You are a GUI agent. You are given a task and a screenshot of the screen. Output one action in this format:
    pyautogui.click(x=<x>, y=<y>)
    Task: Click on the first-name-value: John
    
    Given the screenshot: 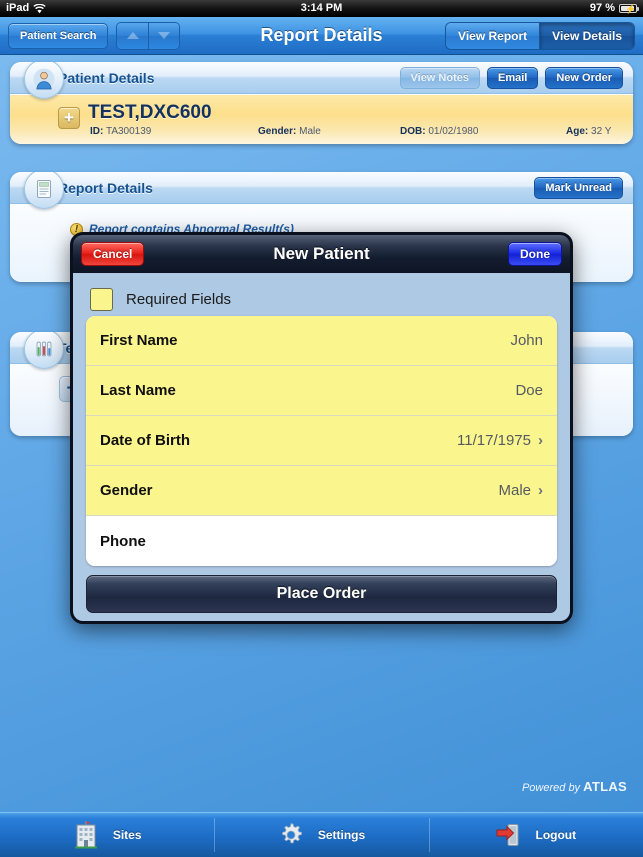 What is the action you would take?
    pyautogui.click(x=526, y=340)
    